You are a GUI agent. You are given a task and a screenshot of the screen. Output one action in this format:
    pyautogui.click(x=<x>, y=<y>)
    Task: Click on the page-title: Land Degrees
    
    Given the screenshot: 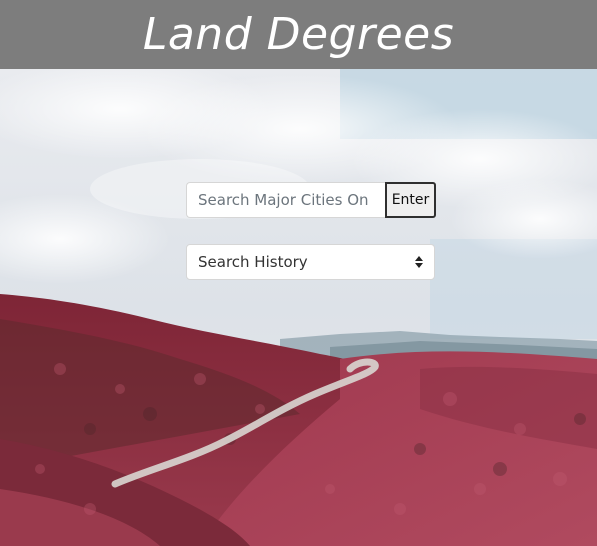 What is the action you would take?
    pyautogui.click(x=298, y=34)
    